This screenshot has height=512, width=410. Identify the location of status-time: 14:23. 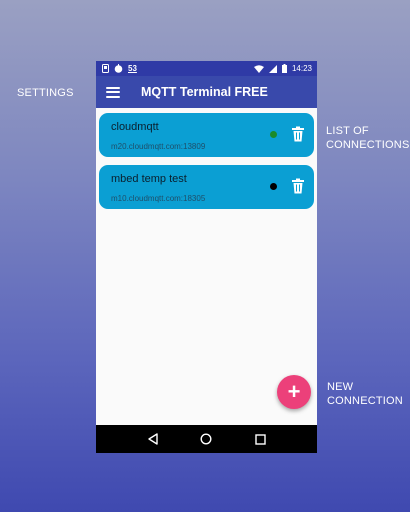
(301, 68).